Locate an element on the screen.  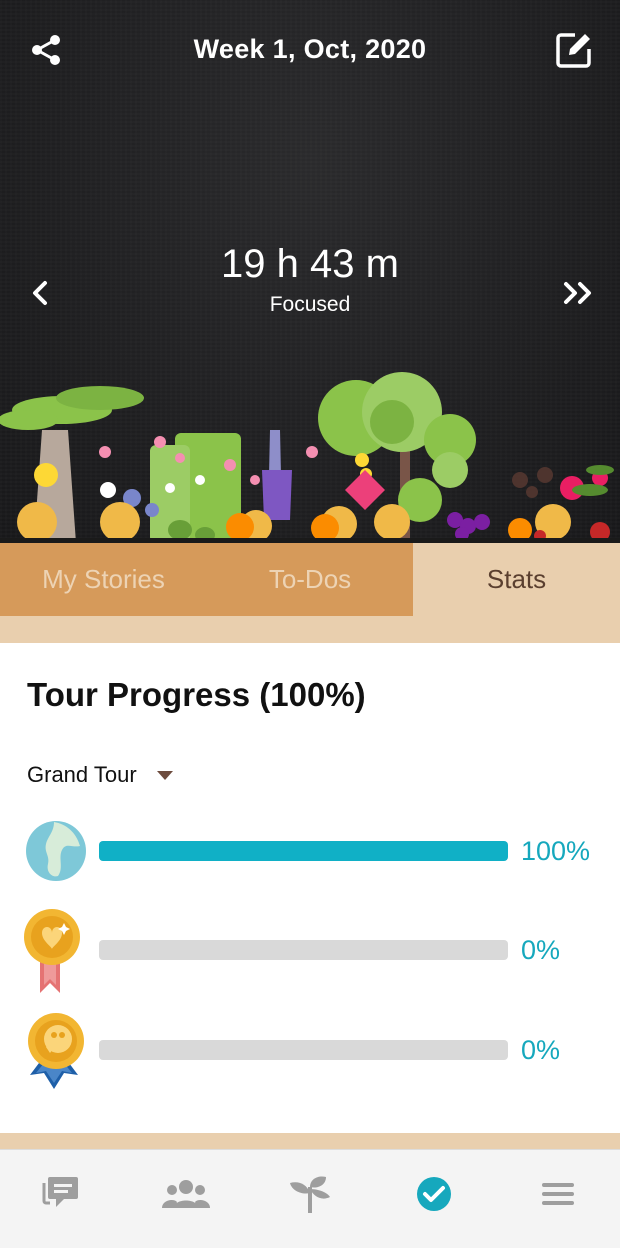
globe-icon is located at coordinates (56, 851).